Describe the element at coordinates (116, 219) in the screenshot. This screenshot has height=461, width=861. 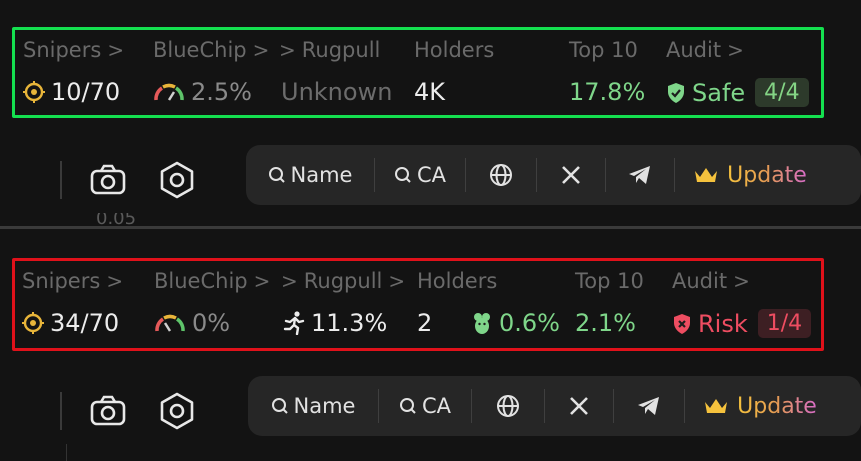
I see `partial-price-text: 0.05` at that location.